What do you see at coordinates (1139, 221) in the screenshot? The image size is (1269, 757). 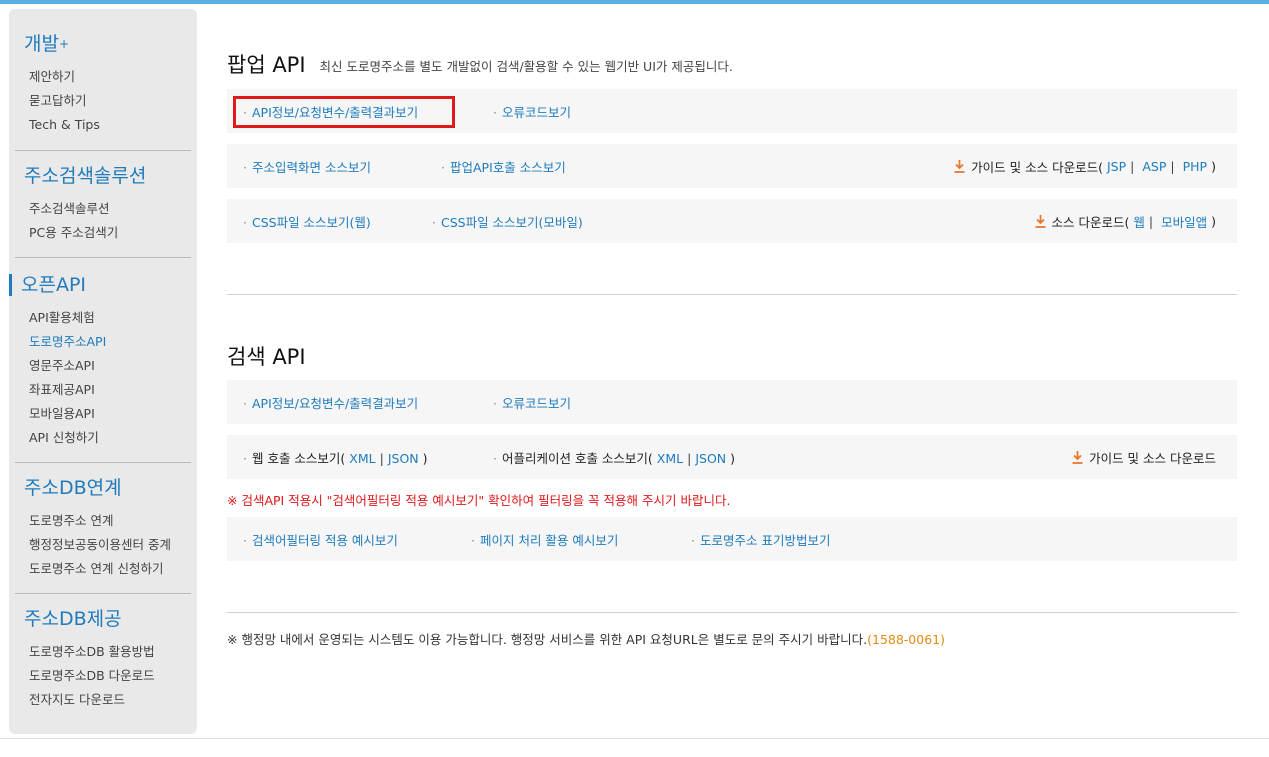 I see `web-download-link: 웹` at bounding box center [1139, 221].